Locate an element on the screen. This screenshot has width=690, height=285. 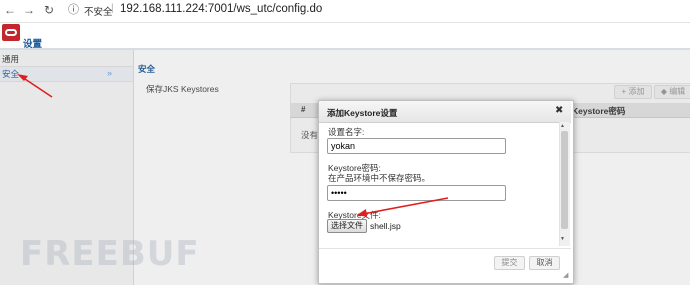
setting-name-label: 设置名字: is located at coordinates (346, 132).